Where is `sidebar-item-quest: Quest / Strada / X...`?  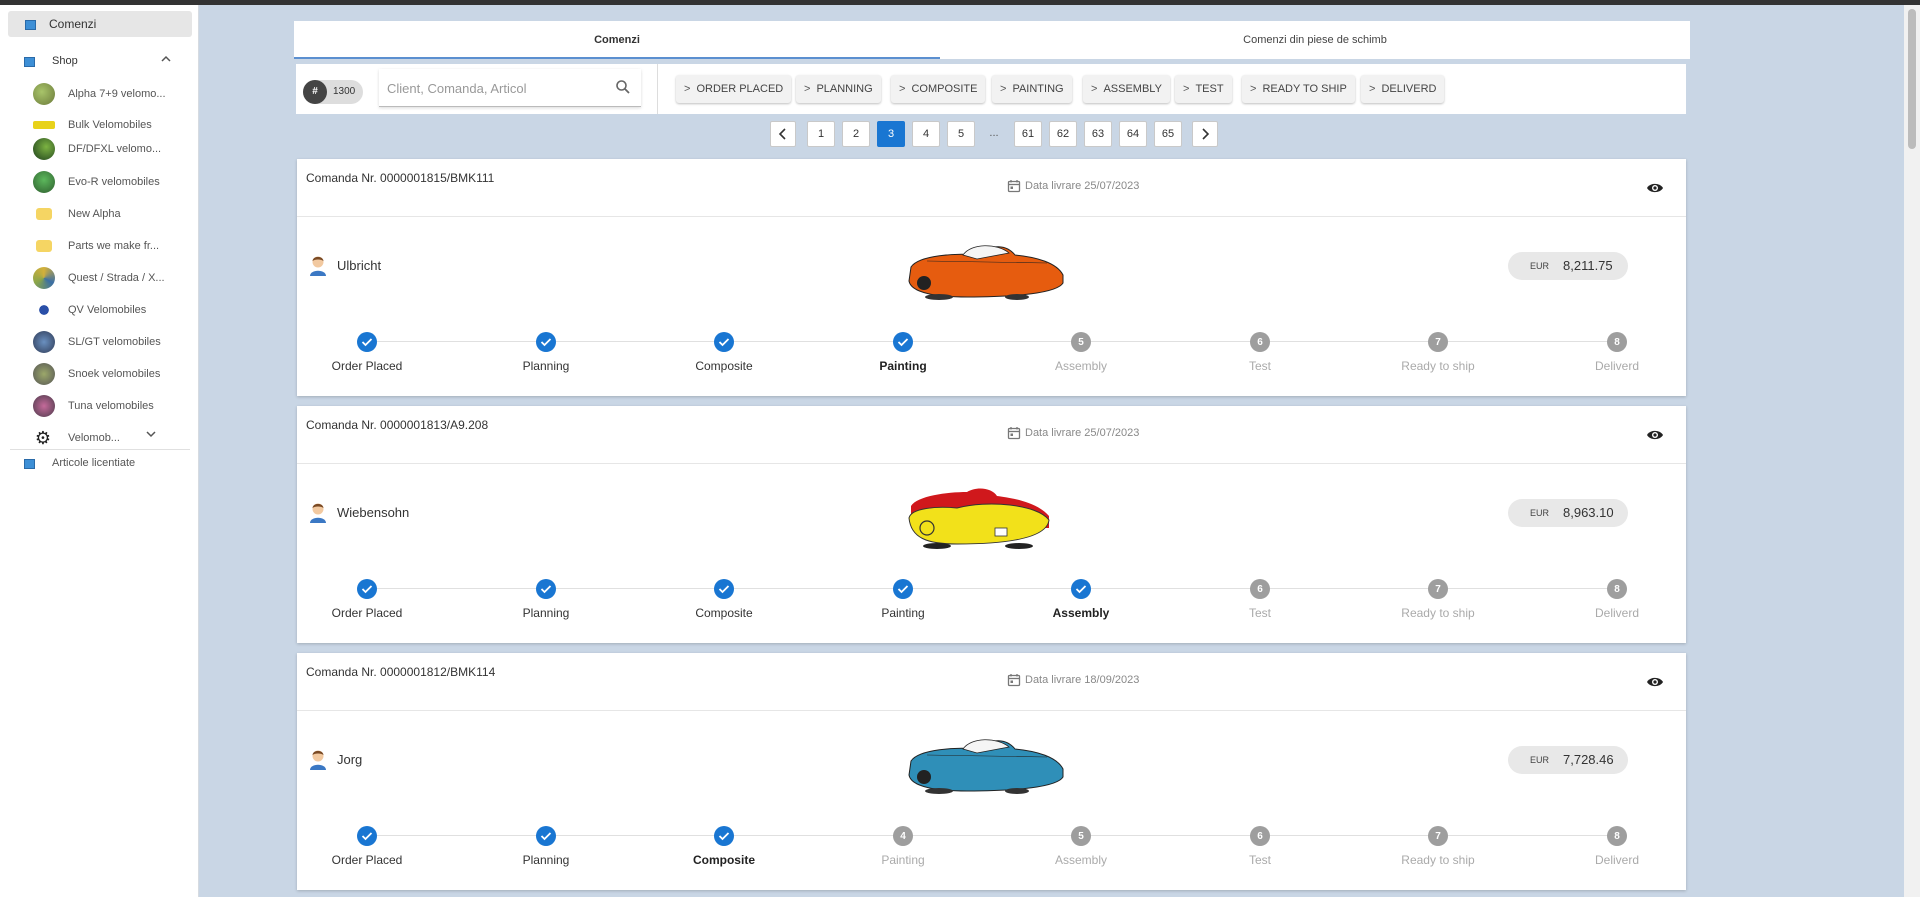
sidebar-item-quest: Quest / Strada / X... is located at coordinates (108, 278).